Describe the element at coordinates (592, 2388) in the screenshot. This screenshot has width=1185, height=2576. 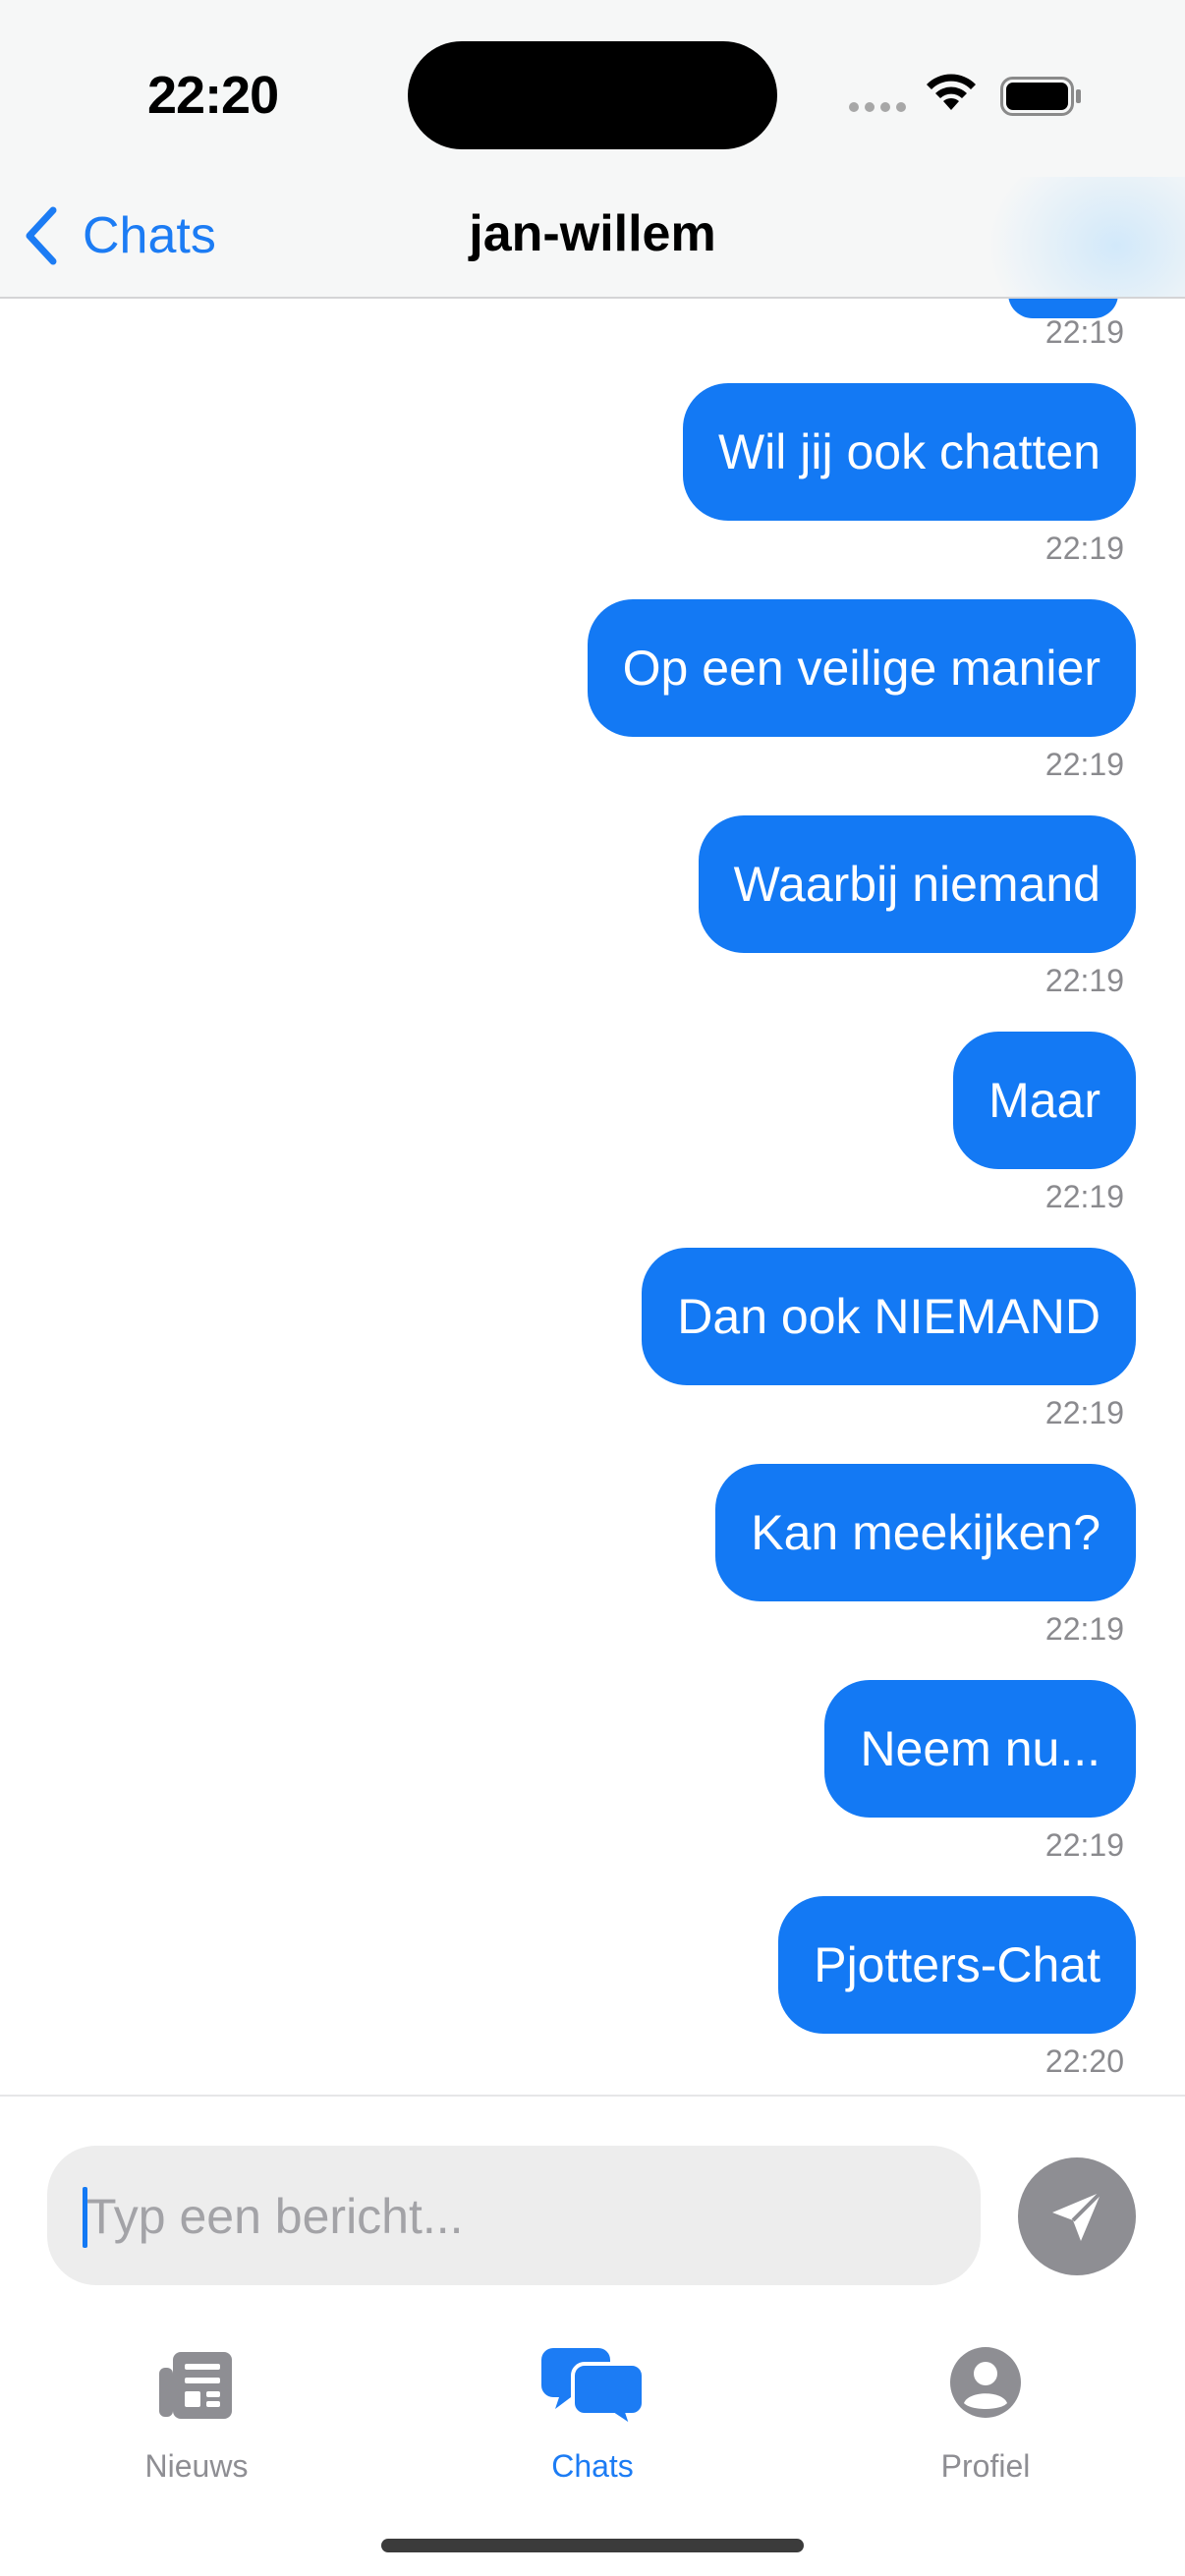
I see `chat-bubbles-icon` at that location.